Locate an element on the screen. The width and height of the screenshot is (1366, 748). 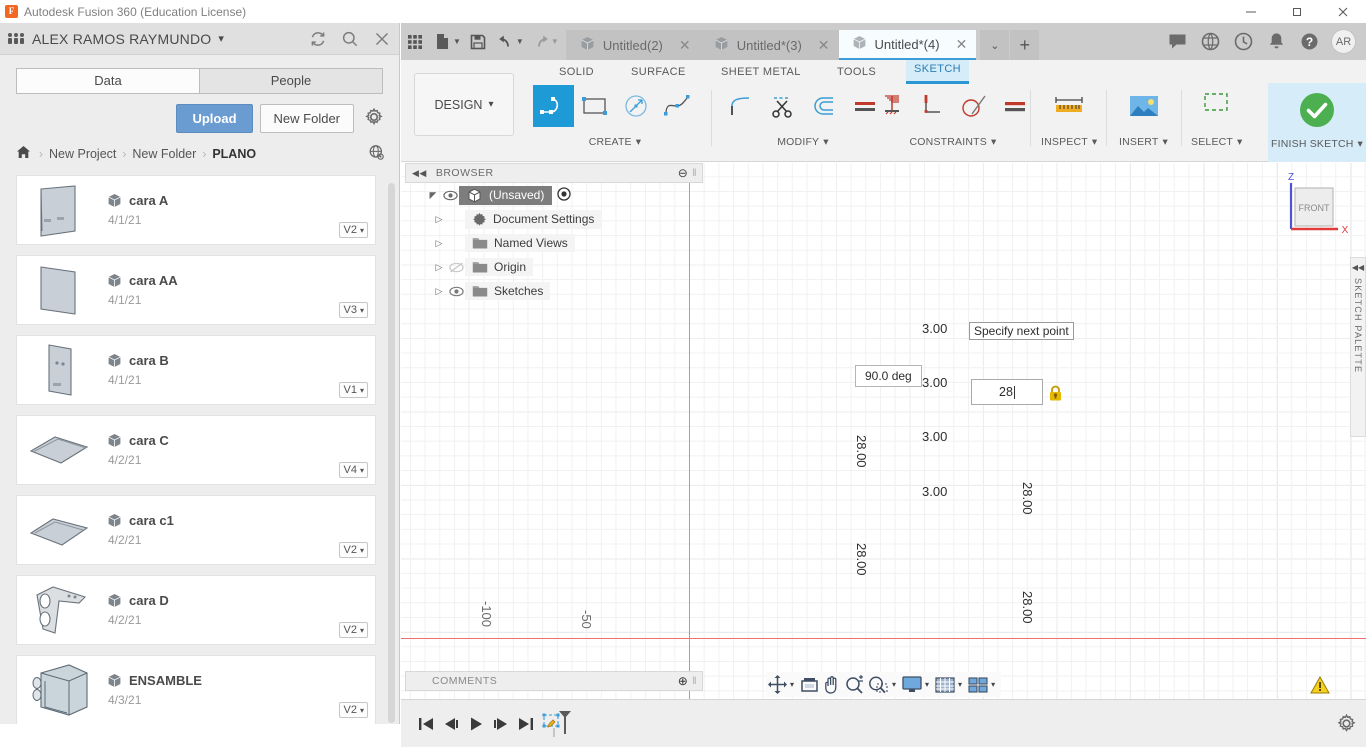
document-tab: Untitled*(4) ✕ is located at coordinates (907, 45).